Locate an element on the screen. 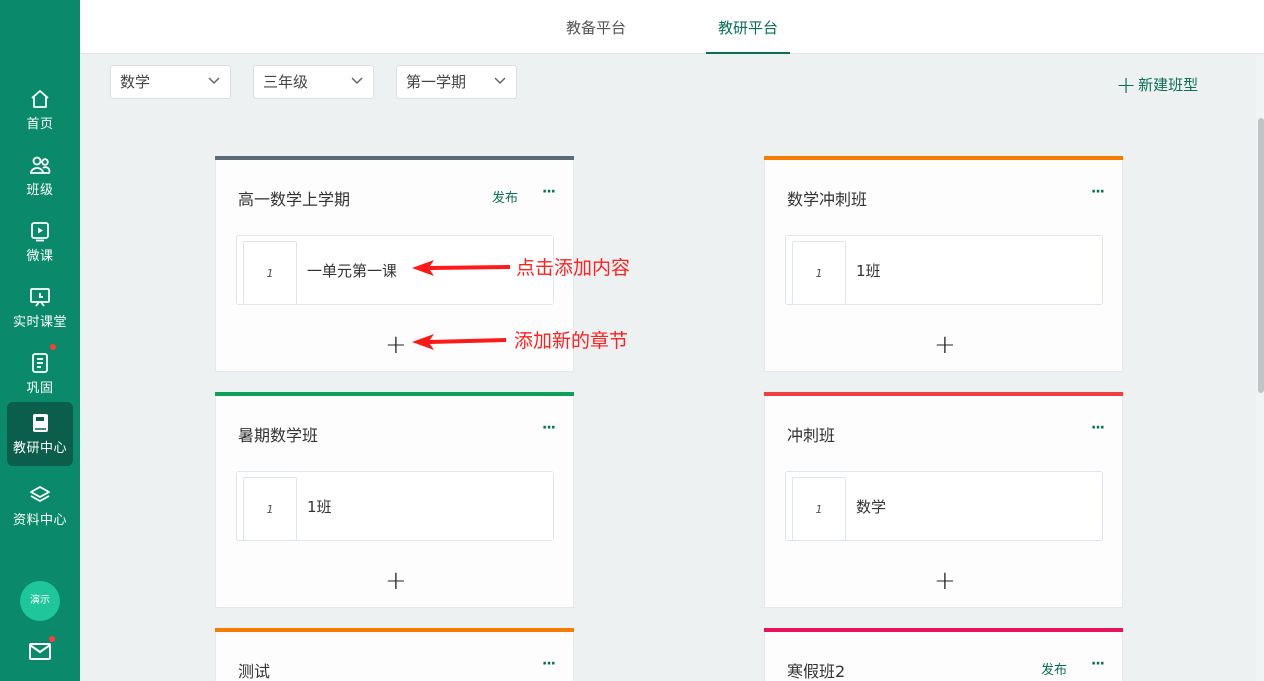 The image size is (1264, 681). sidebar-item-label: 教研中心 is located at coordinates (39, 448).